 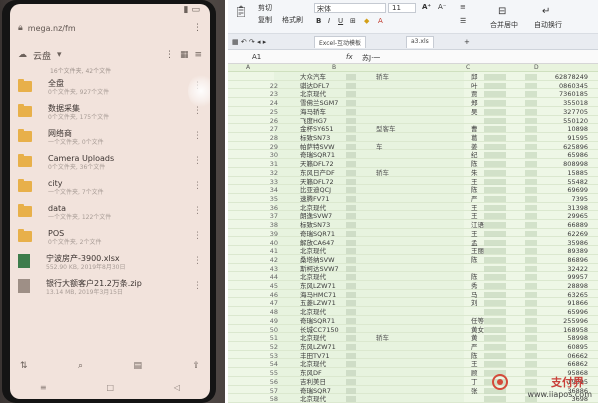 What do you see at coordinates (413, 128) in the screenshot?
I see `table-row: 27 金杯SY651 型客车曹 10898` at bounding box center [413, 128].